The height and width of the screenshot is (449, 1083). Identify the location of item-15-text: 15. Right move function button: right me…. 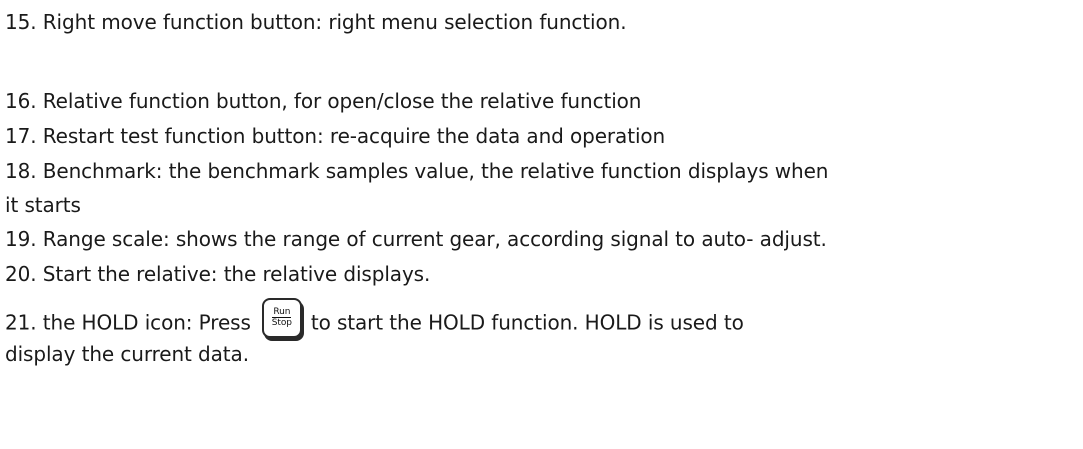
(316, 22).